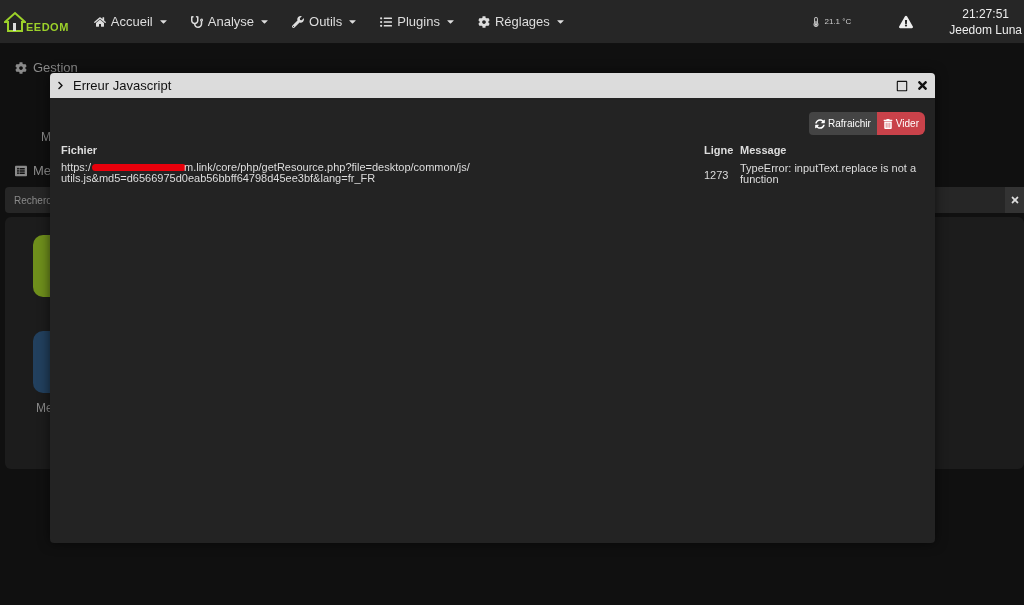 This screenshot has width=1024, height=605. I want to click on stethoscope-icon, so click(196, 21).